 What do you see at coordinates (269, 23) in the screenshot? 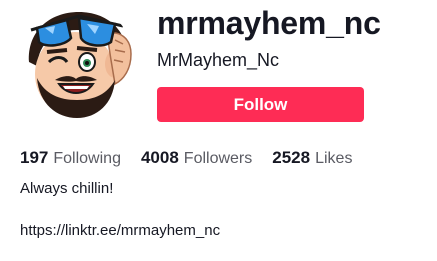
I see `username: mrmayhem_nc` at bounding box center [269, 23].